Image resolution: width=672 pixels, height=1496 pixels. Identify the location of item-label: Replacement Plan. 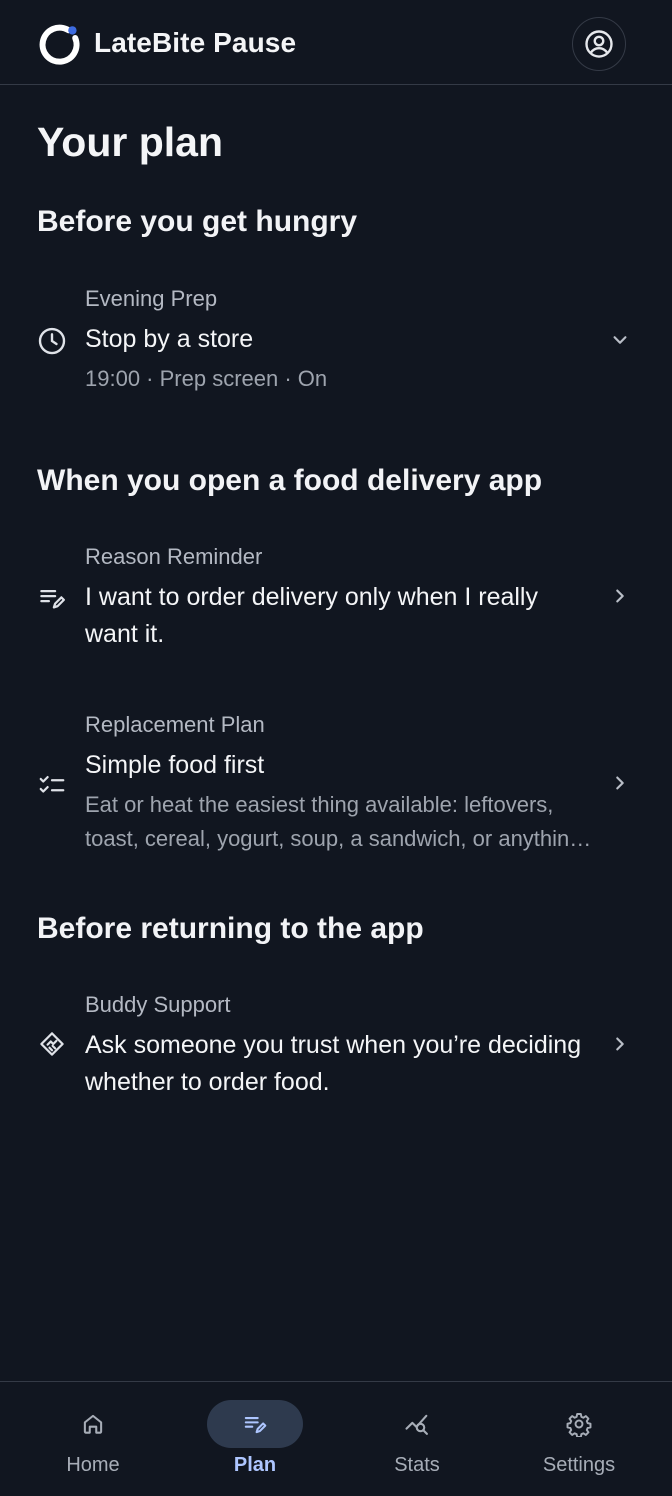
(175, 724).